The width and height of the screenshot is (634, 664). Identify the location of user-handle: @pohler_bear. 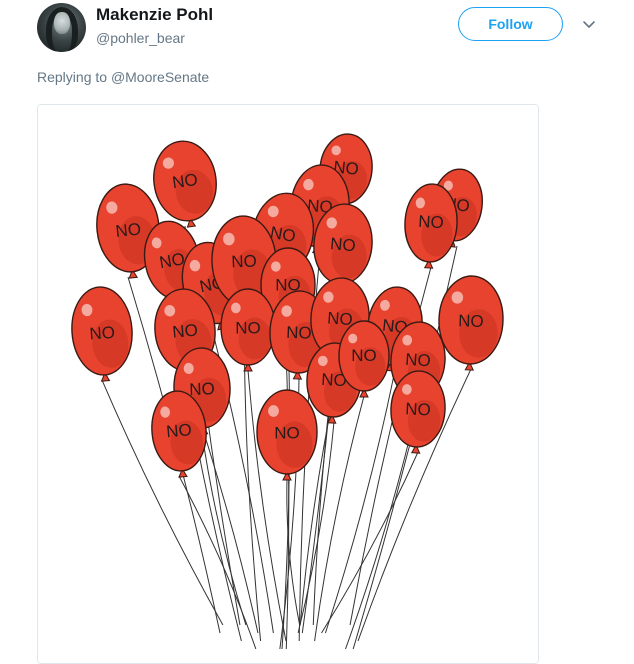
(140, 38).